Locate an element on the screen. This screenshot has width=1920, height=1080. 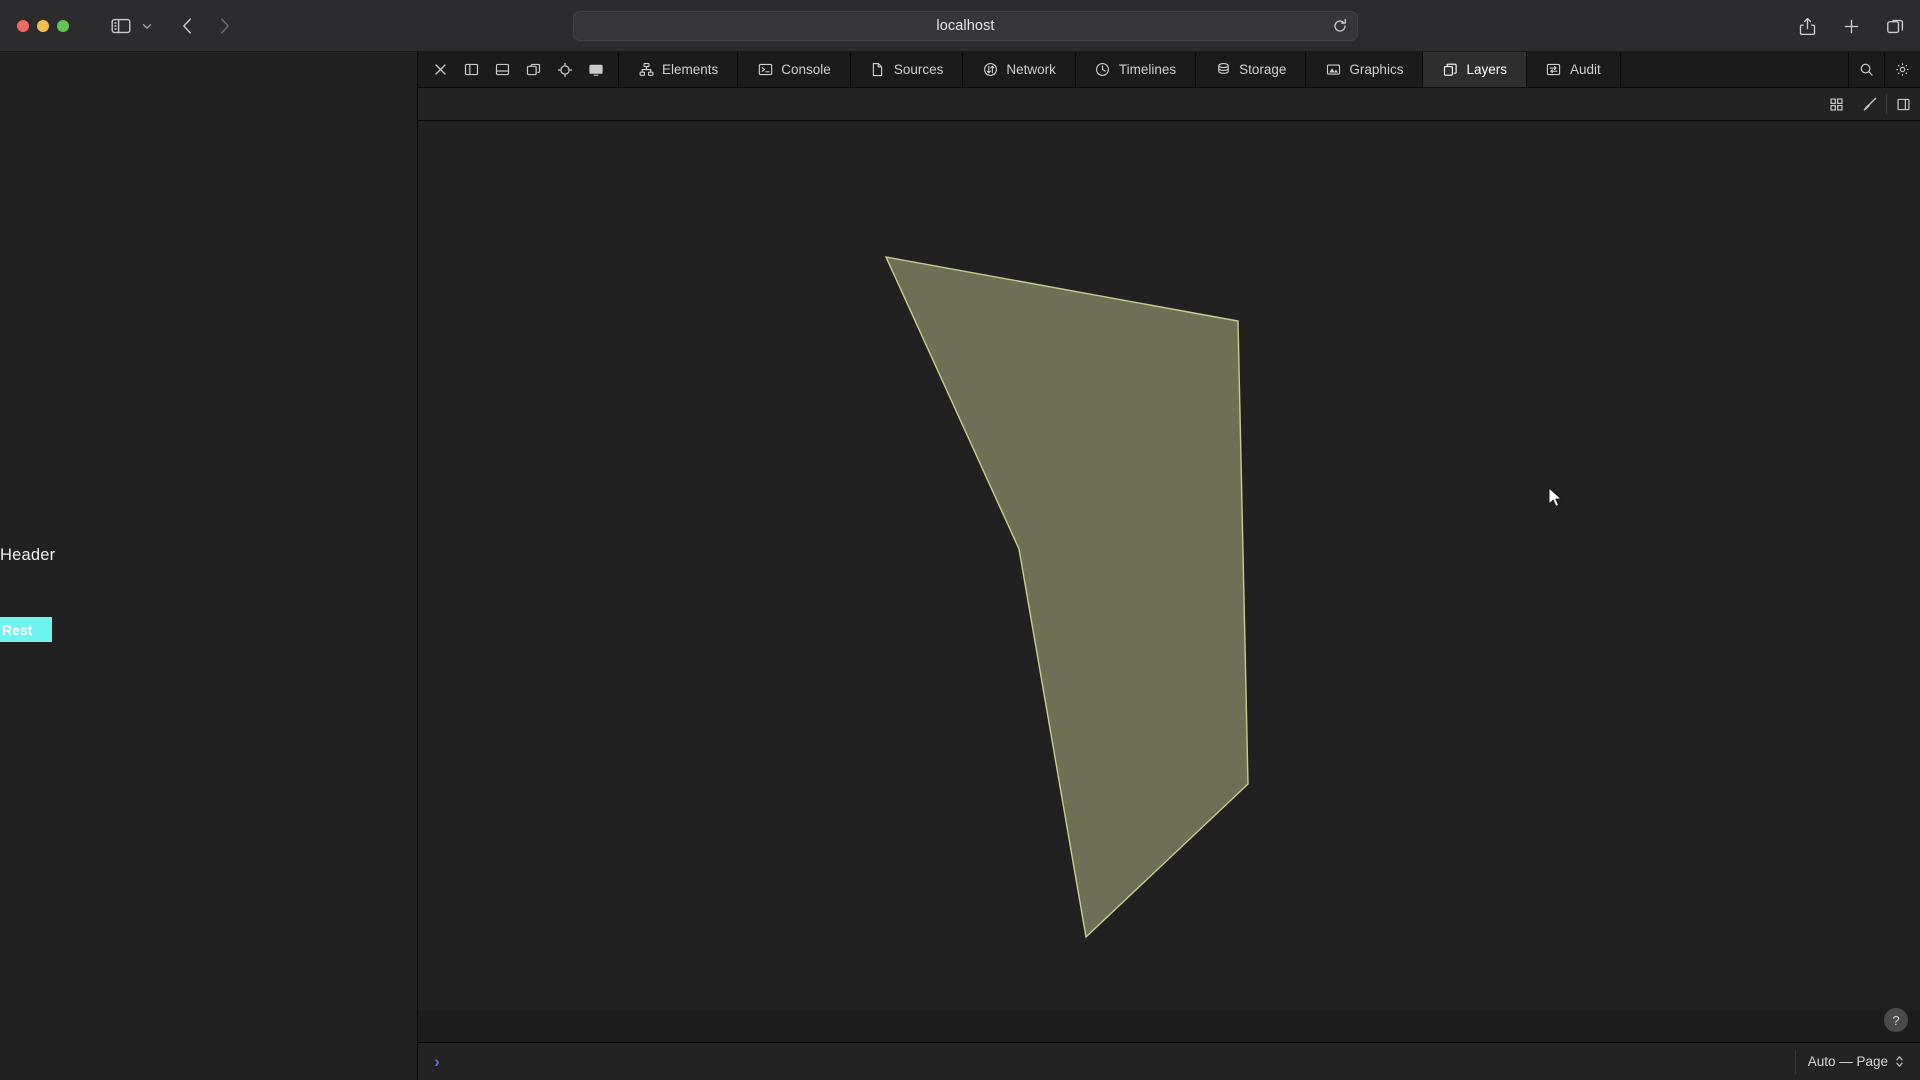
zoom-window-button is located at coordinates (63, 25).